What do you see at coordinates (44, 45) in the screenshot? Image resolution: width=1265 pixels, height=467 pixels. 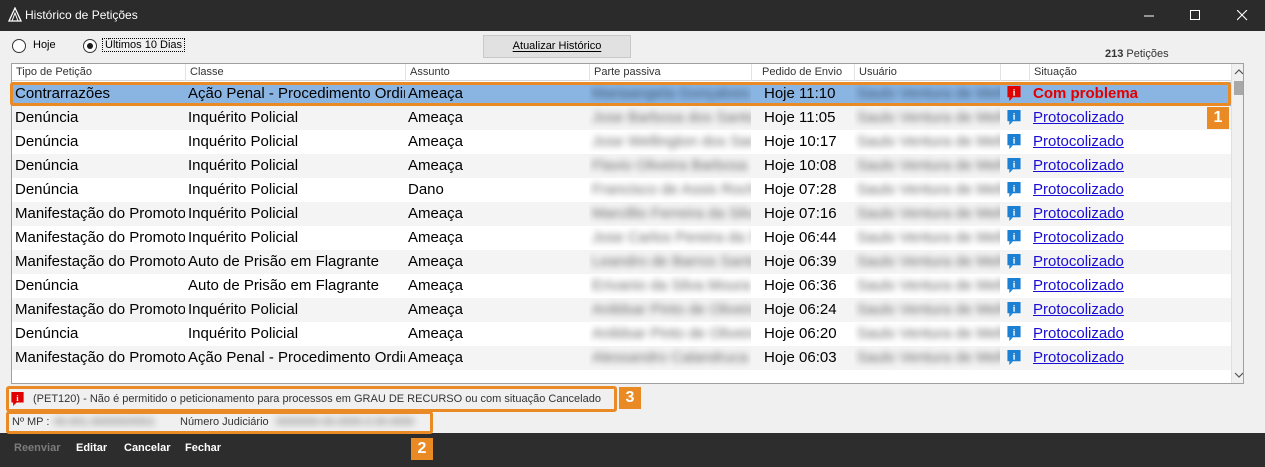 I see `radio-today-label: Hoje` at bounding box center [44, 45].